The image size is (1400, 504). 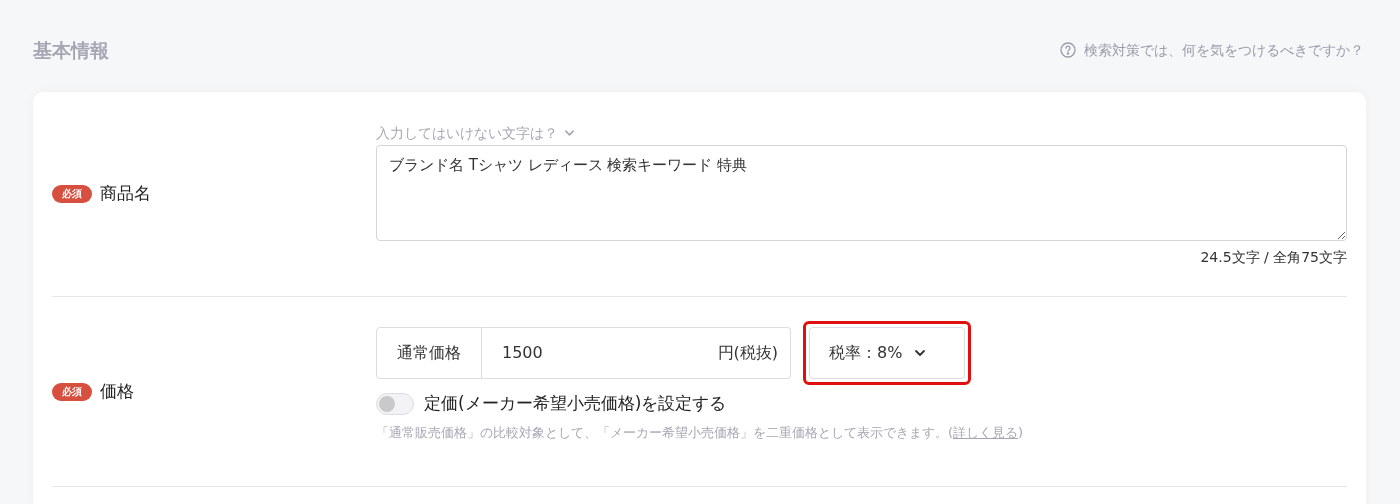 I want to click on tax-rate-dropdown: 税率：8%, so click(x=887, y=353).